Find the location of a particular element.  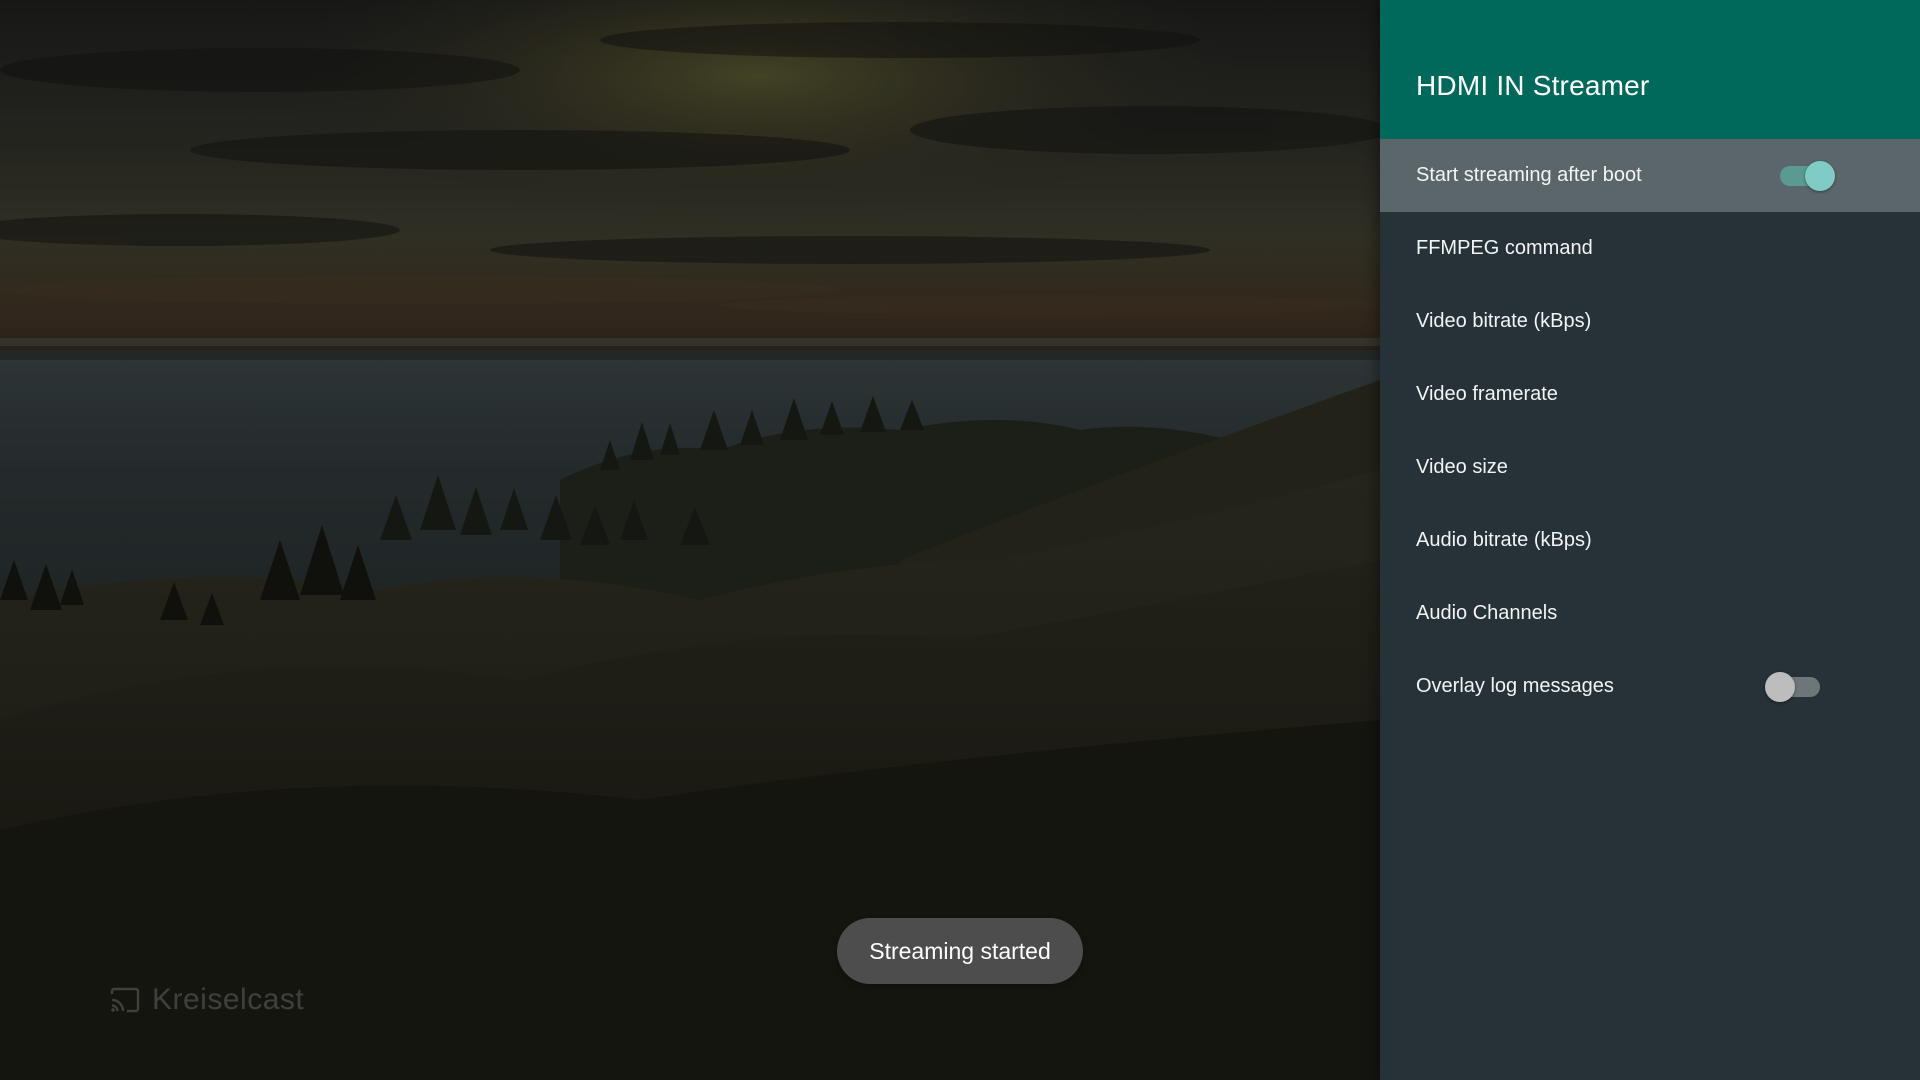

pref-video-bitrate: Video bitrate (kBps) is located at coordinates (1650, 321).